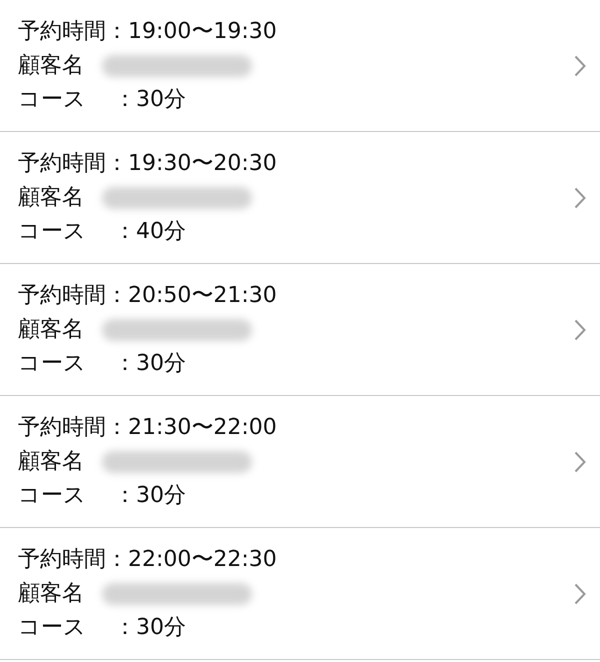 Image resolution: width=600 pixels, height=662 pixels. What do you see at coordinates (147, 428) in the screenshot?
I see `reservation-time: 予約時間：21:30〜22:00` at bounding box center [147, 428].